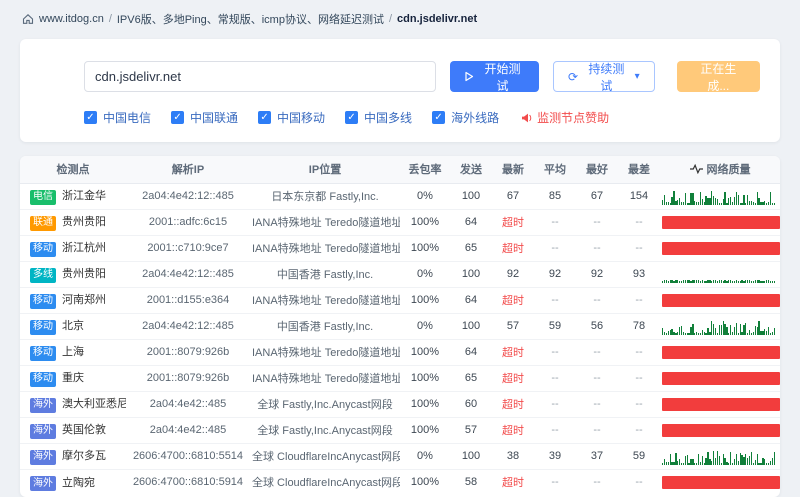  Describe the element at coordinates (471, 430) in the screenshot. I see `sent-cell: 57` at that location.